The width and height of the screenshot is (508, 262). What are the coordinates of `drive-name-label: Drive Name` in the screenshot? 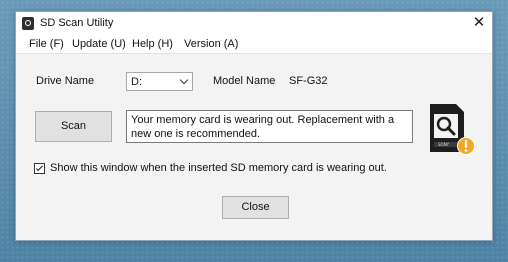 It's located at (65, 81).